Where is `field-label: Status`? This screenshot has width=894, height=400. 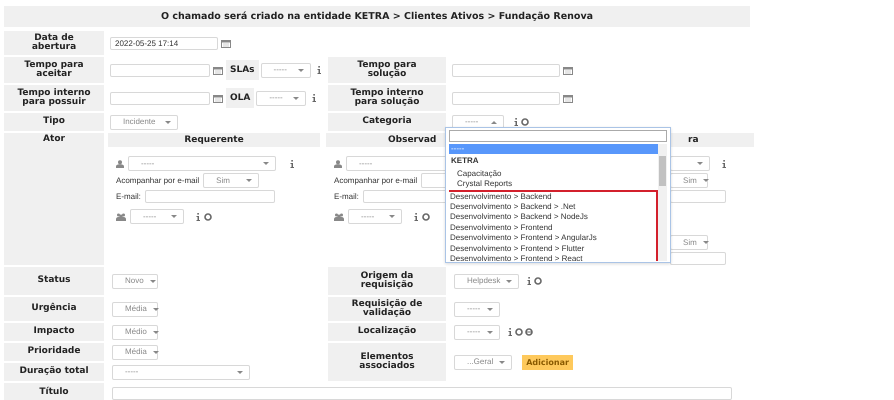 field-label: Status is located at coordinates (54, 281).